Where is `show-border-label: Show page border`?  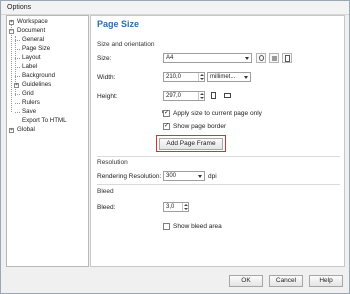
show-border-label: Show page border is located at coordinates (200, 126).